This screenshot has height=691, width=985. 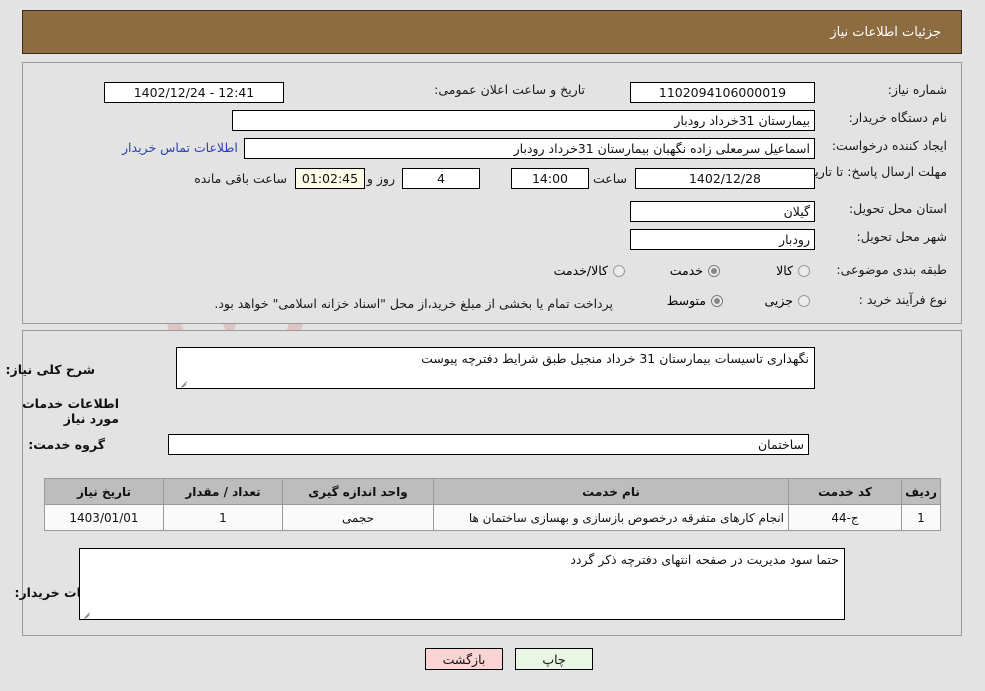 What do you see at coordinates (686, 300) in the screenshot?
I see `process-option-medium-label: متوسط` at bounding box center [686, 300].